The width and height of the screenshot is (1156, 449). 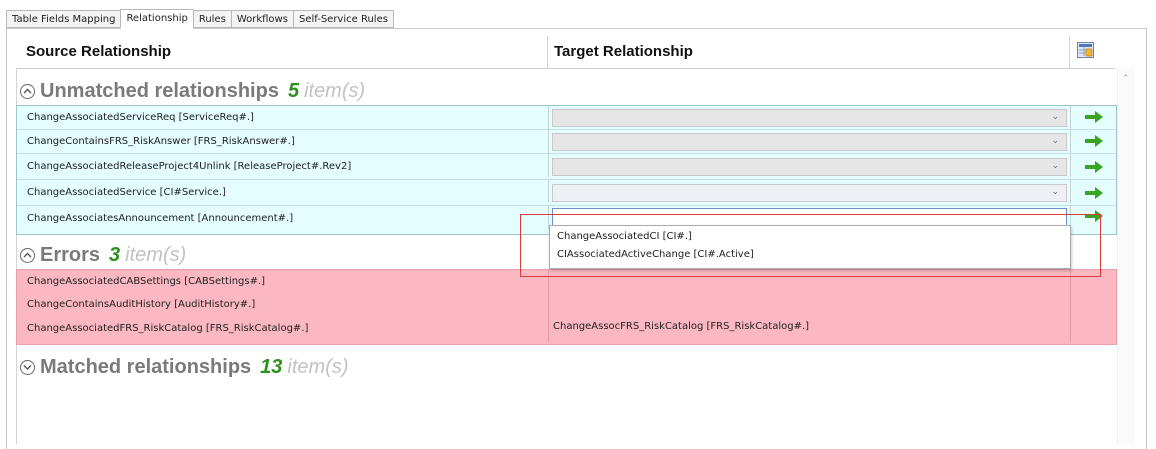 What do you see at coordinates (1126, 79) in the screenshot?
I see `scroll-up-icon: ⌃` at bounding box center [1126, 79].